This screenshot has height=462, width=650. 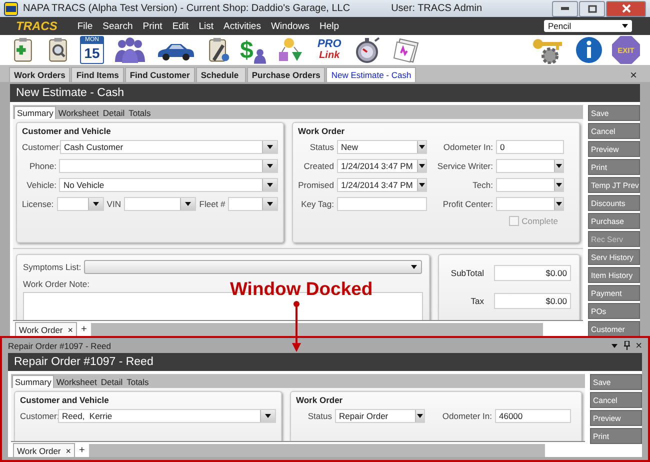 What do you see at coordinates (206, 26) in the screenshot?
I see `menu-item: List` at bounding box center [206, 26].